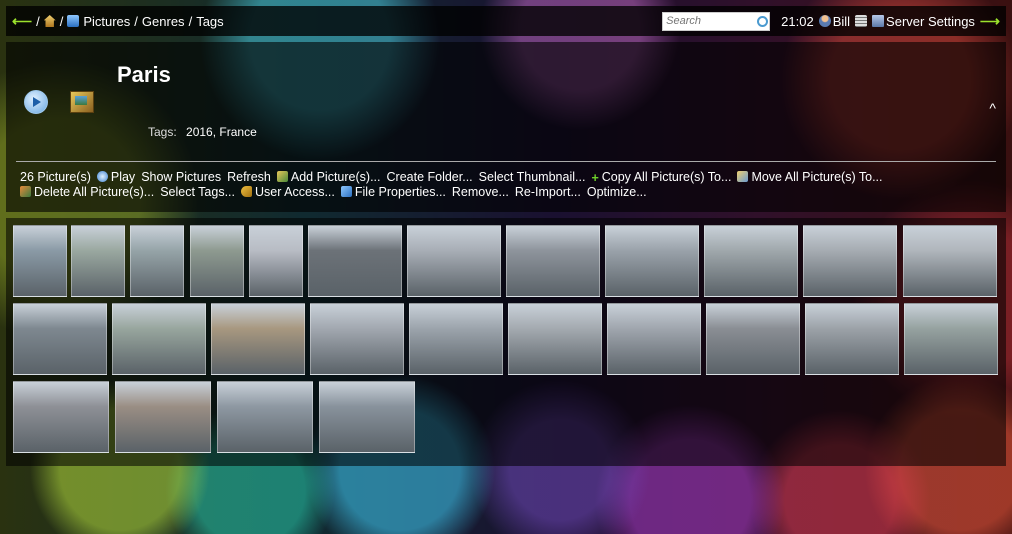 The height and width of the screenshot is (534, 1012). Describe the element at coordinates (824, 21) in the screenshot. I see `user-icon` at that location.